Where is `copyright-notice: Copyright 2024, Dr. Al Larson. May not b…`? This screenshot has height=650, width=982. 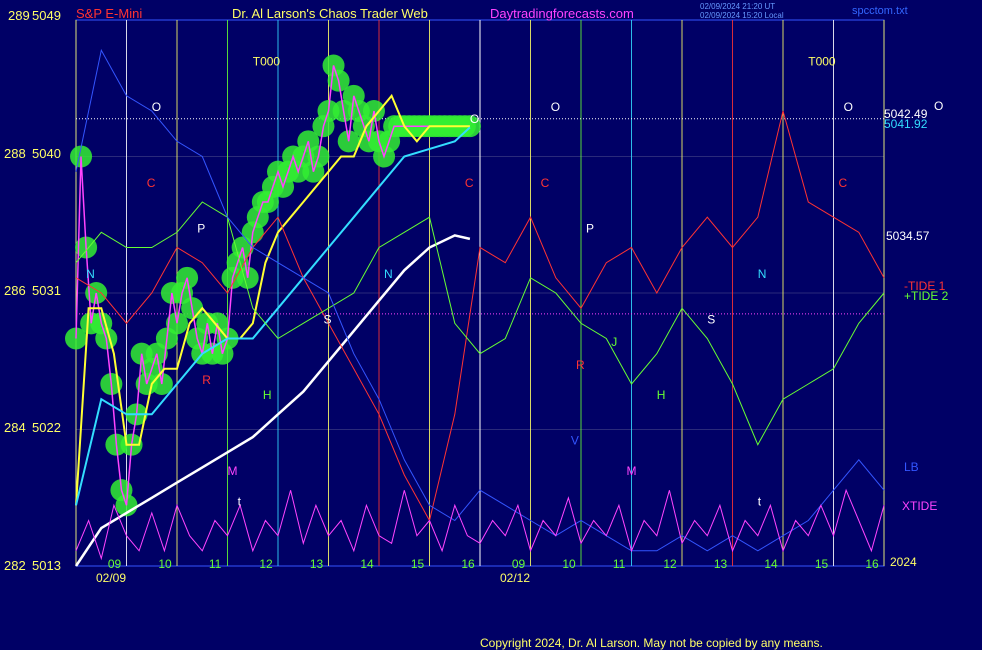
copyright-notice: Copyright 2024, Dr. Al Larson. May not b… is located at coordinates (651, 643).